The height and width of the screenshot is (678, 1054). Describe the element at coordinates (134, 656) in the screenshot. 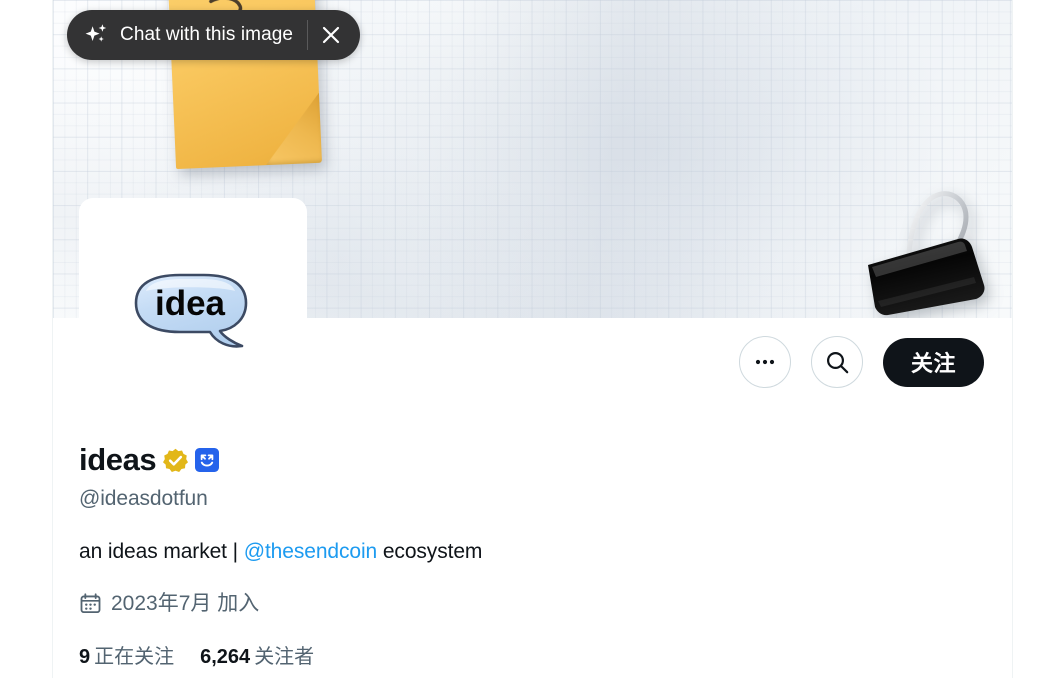

I see `following-label: 正在关注` at that location.